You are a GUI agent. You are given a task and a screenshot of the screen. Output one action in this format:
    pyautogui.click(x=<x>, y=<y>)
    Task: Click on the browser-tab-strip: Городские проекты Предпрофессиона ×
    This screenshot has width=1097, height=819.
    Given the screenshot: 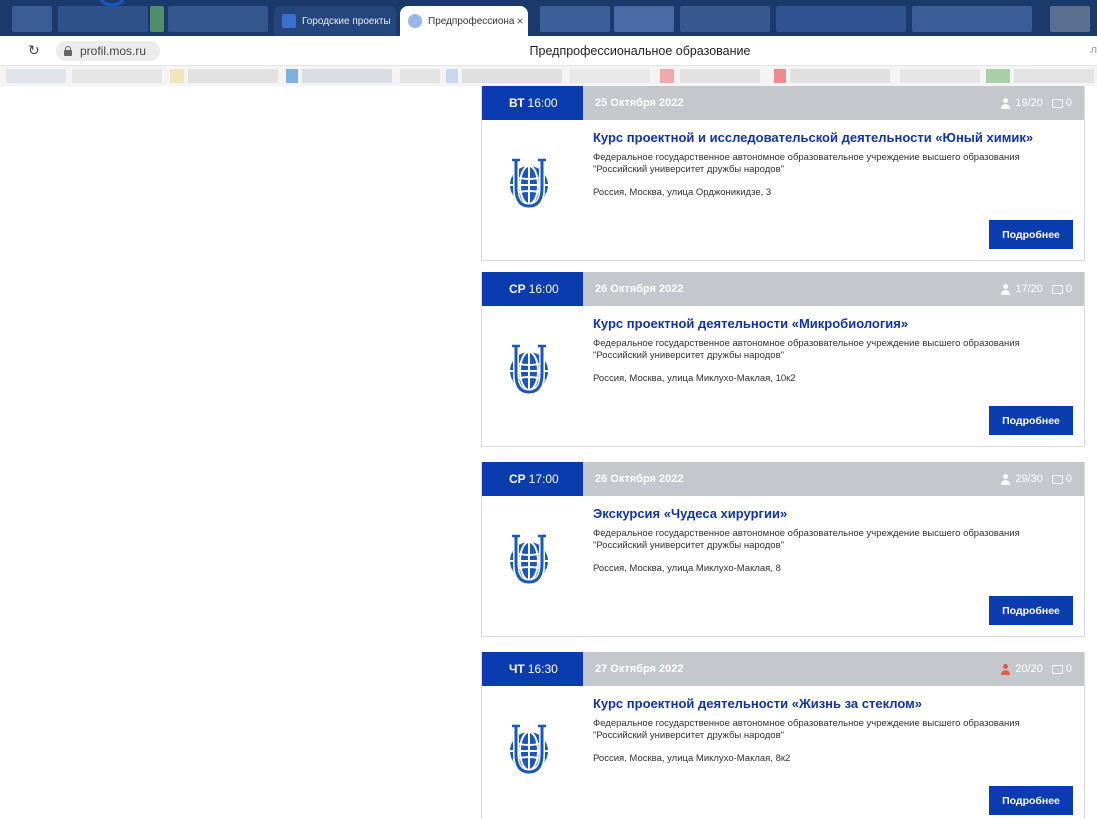 What is the action you would take?
    pyautogui.click(x=548, y=18)
    